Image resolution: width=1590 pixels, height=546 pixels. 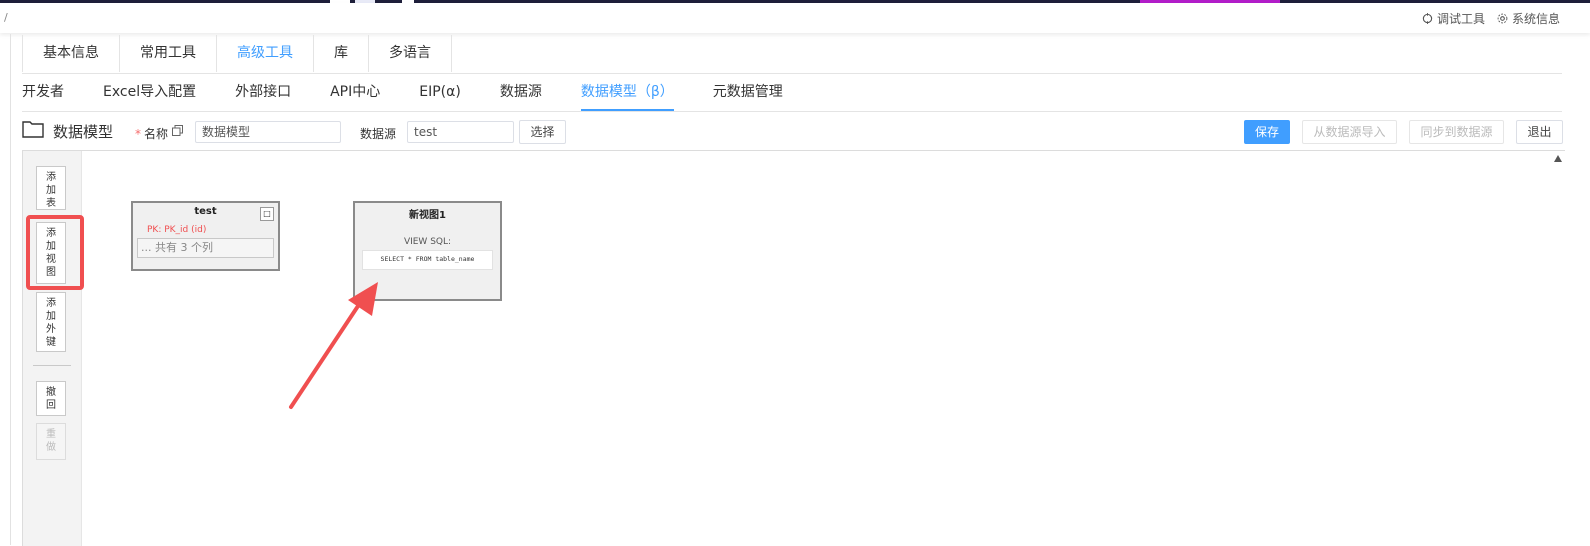 What do you see at coordinates (6, 17) in the screenshot?
I see `breadcrumb: /` at bounding box center [6, 17].